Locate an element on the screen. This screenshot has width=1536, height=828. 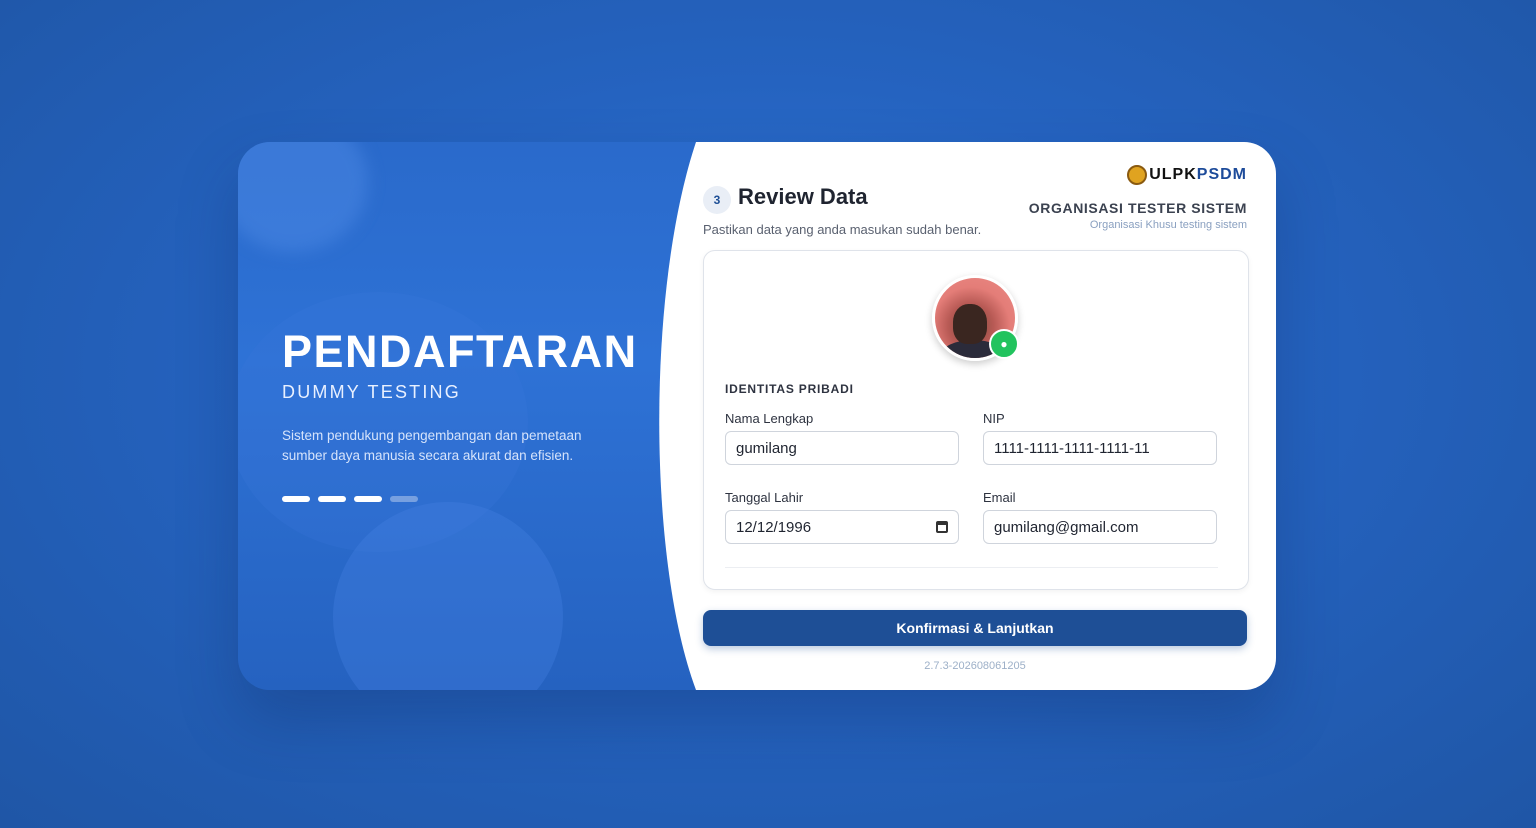
version-label: 2.7.3-202608061205 is located at coordinates (975, 666).